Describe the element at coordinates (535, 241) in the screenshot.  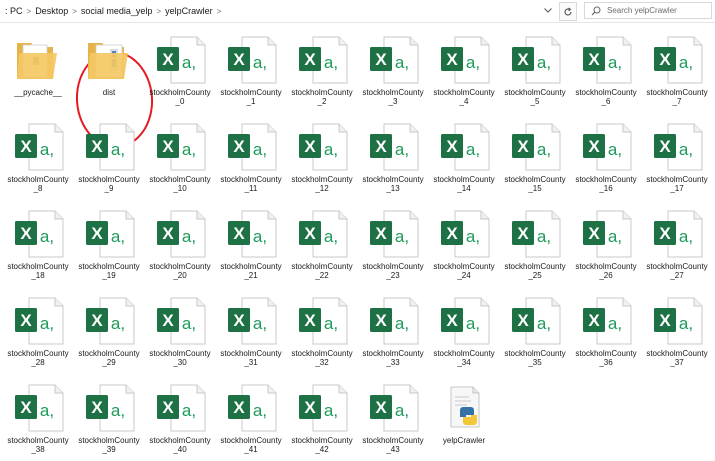
I see `csv-file-item: a, X stockholmCounty_25` at that location.